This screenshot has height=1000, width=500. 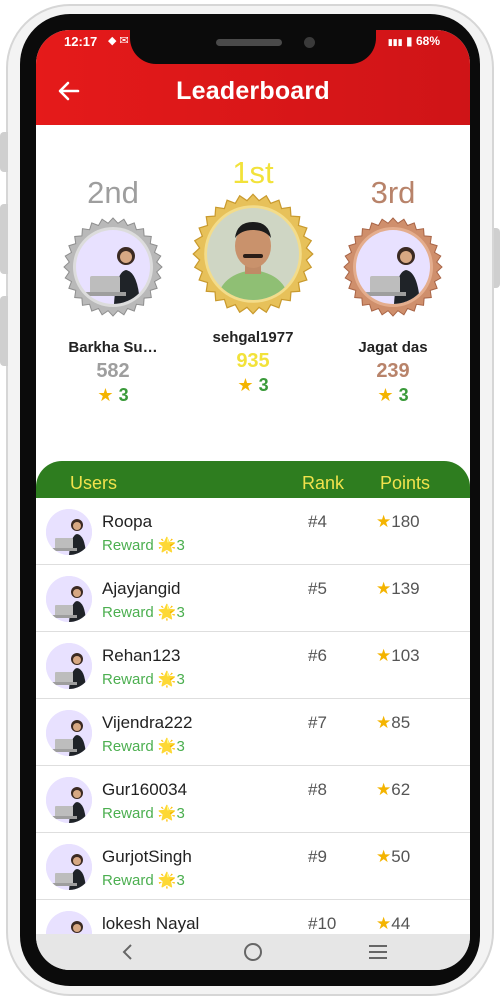 What do you see at coordinates (405, 655) in the screenshot?
I see `row-points-value: 103` at bounding box center [405, 655].